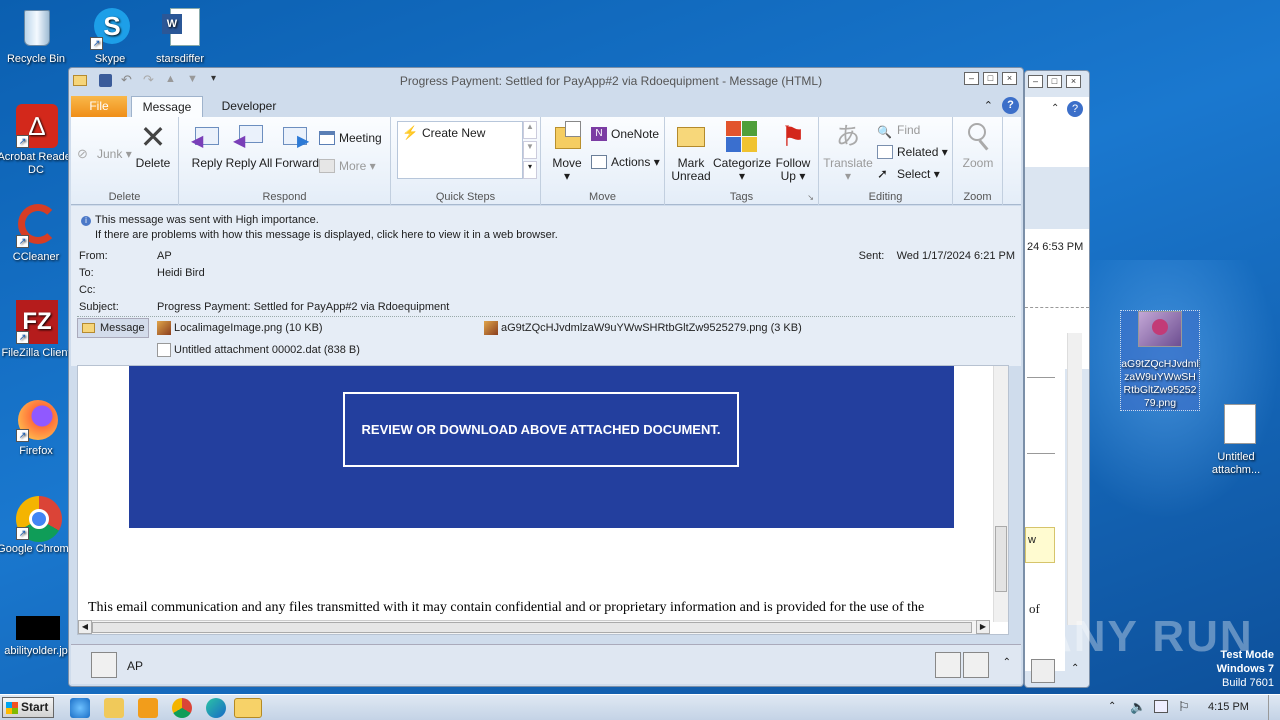  Describe the element at coordinates (38, 234) in the screenshot. I see `ccleaner-icon: ↗ CCleaner` at that location.